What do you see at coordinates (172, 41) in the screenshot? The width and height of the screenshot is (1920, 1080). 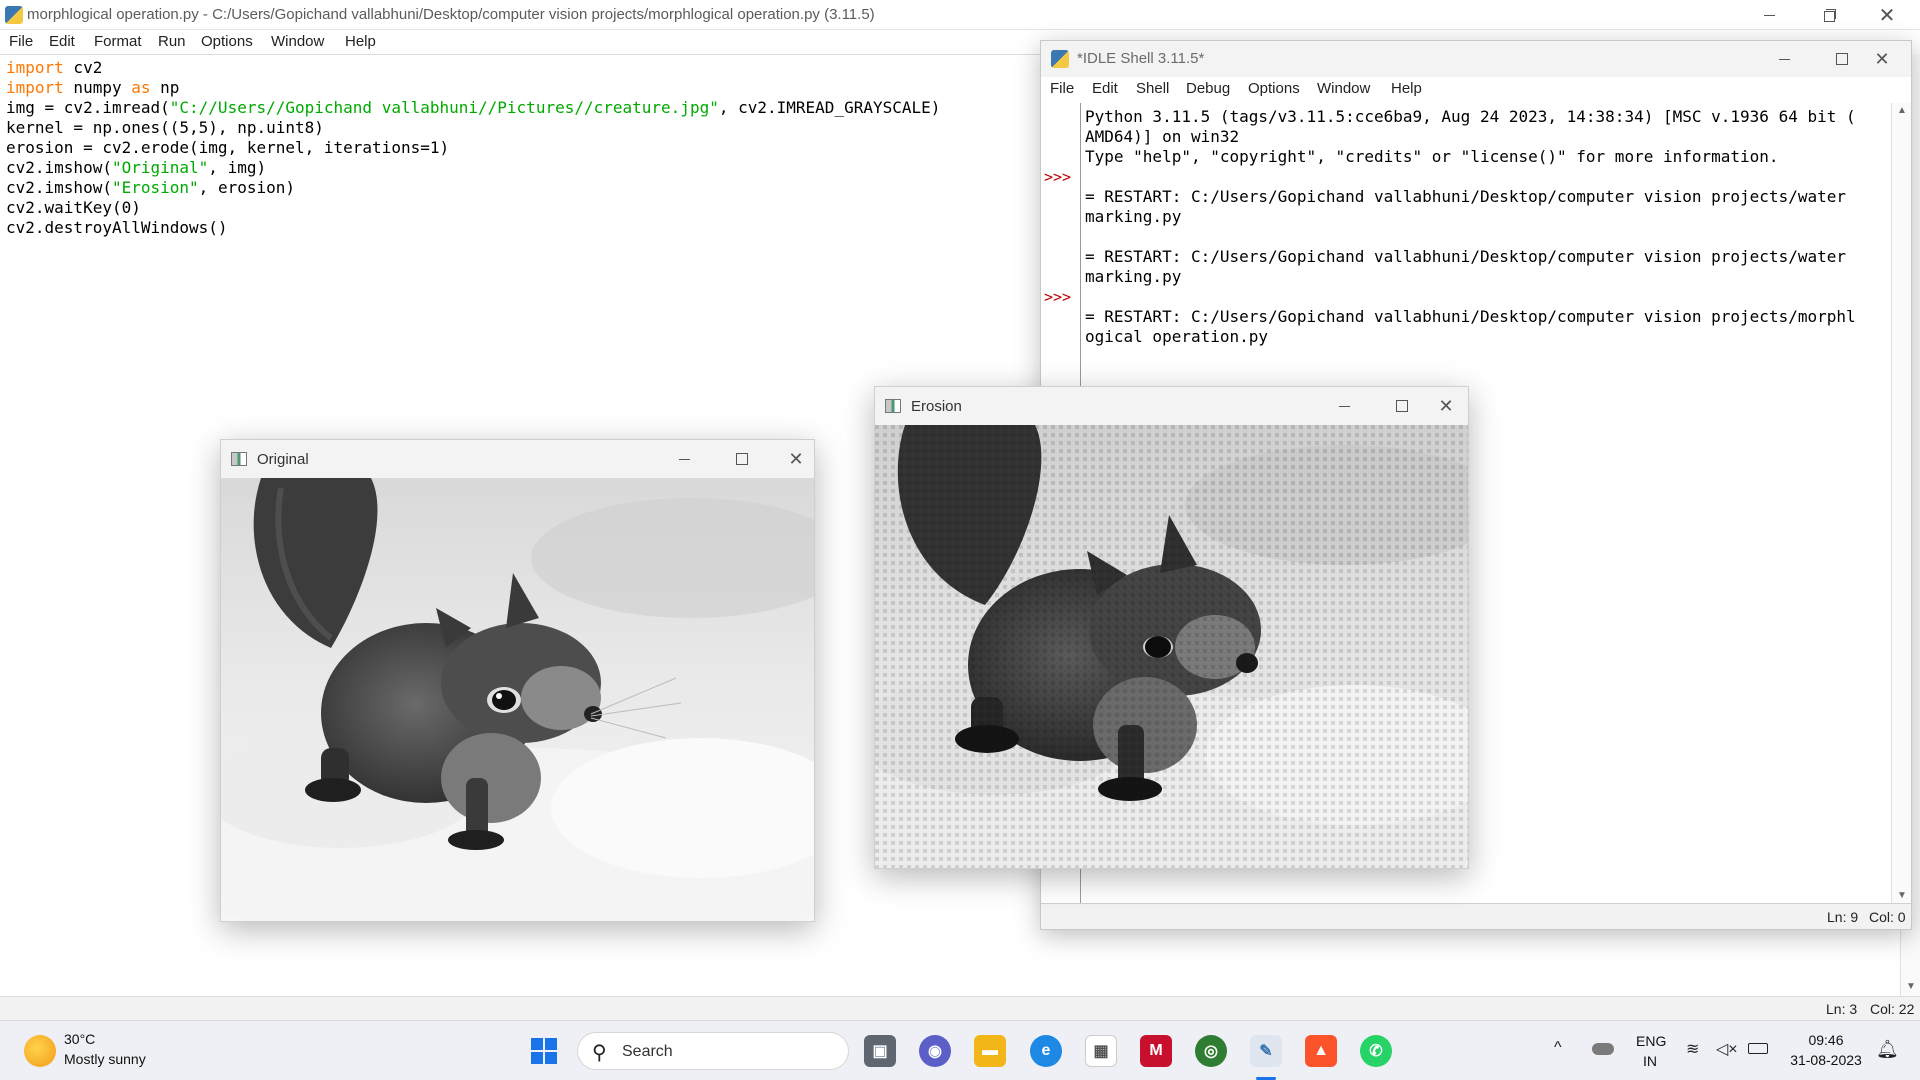 I see `menu-run: Run` at bounding box center [172, 41].